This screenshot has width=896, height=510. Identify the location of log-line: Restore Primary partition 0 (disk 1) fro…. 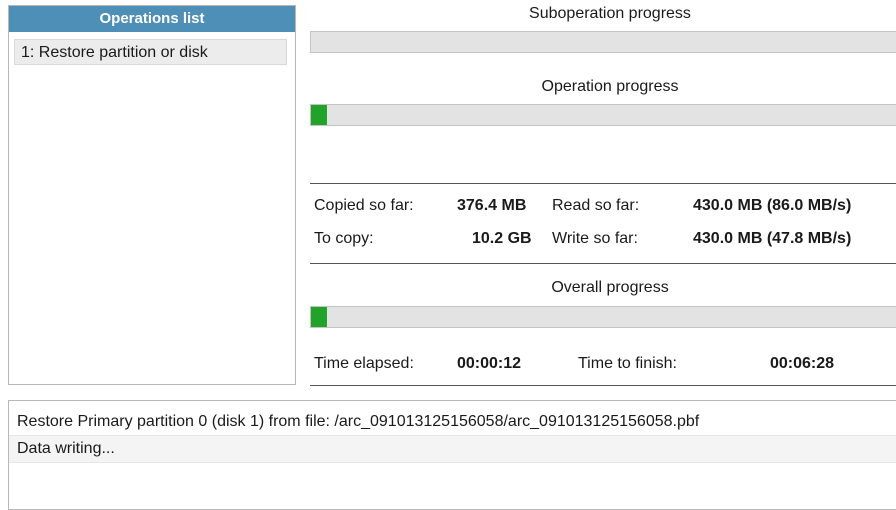
(452, 422).